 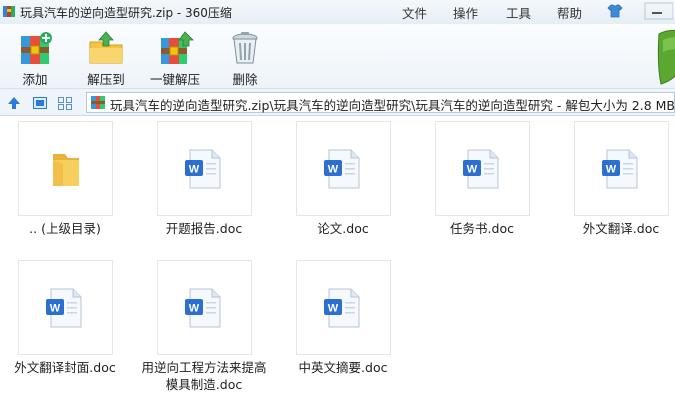 I want to click on file-name: 论文.doc, so click(x=343, y=228).